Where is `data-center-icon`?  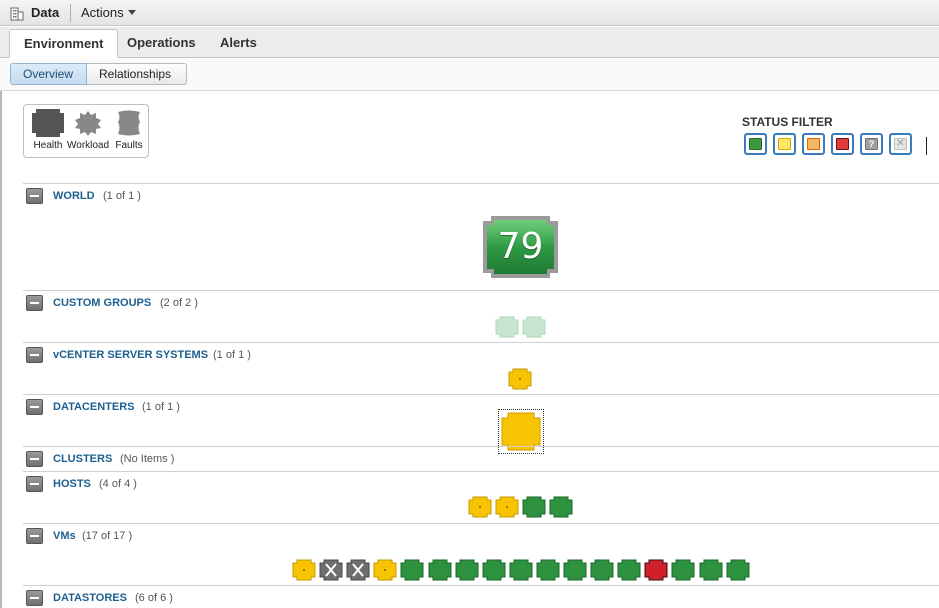 data-center-icon is located at coordinates (17, 13).